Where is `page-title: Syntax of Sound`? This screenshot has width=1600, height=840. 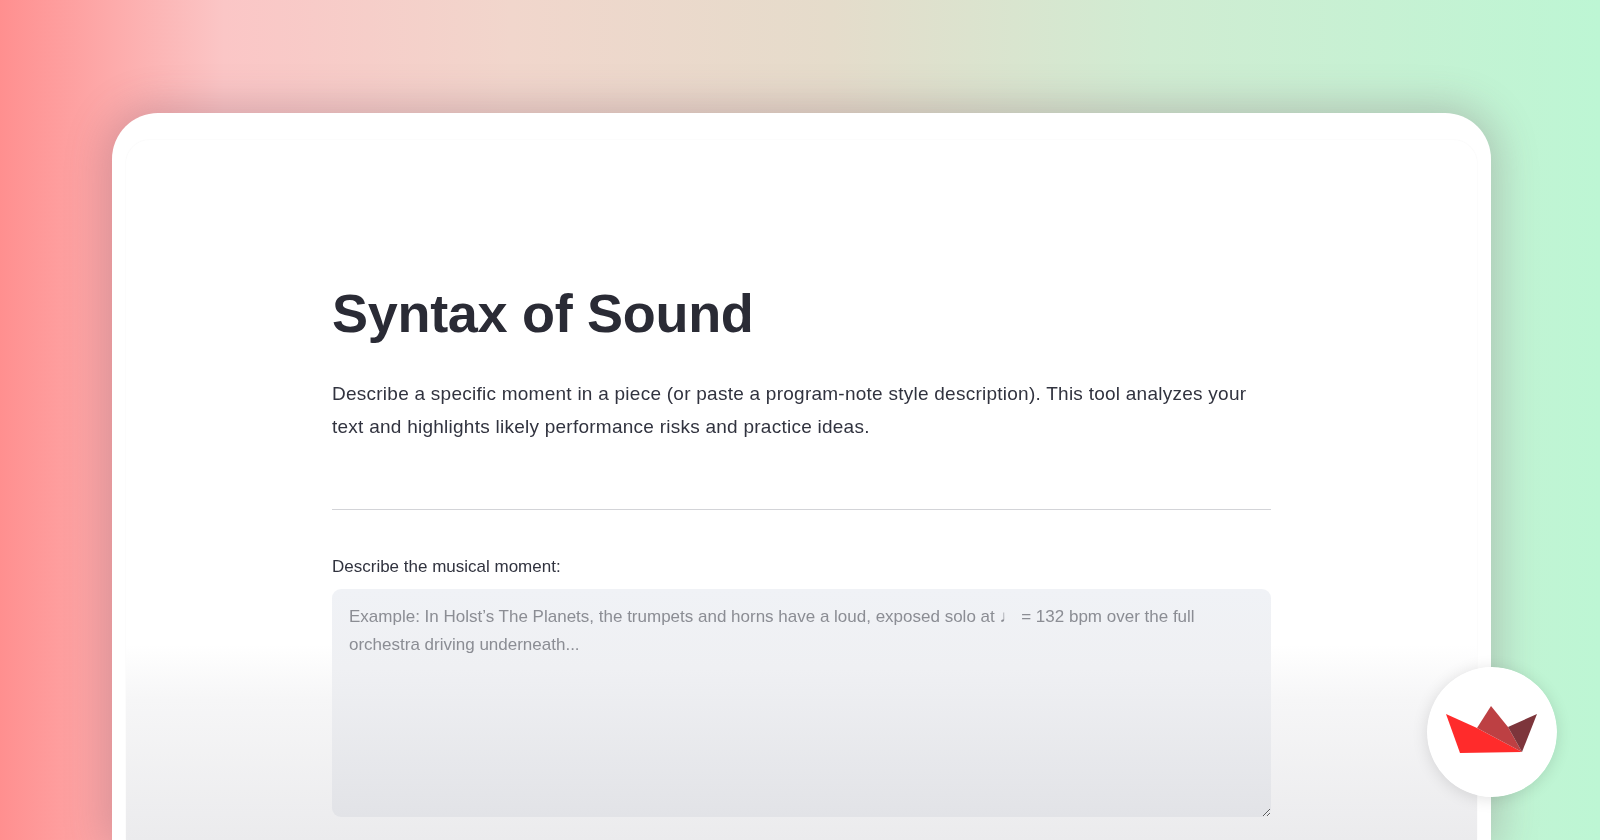 page-title: Syntax of Sound is located at coordinates (543, 313).